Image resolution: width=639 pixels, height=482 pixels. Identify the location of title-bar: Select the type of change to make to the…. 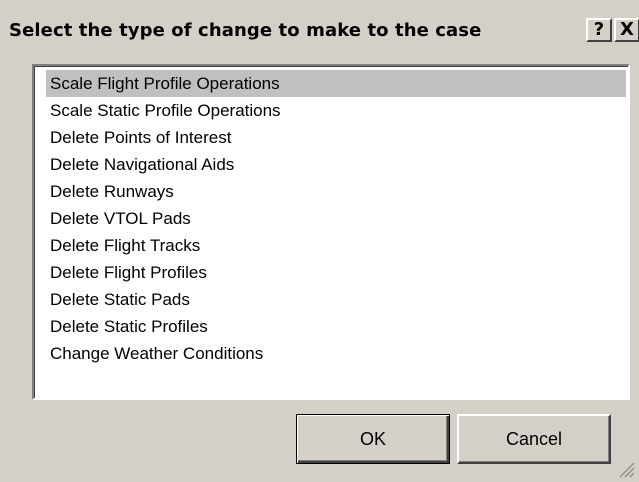
(319, 27).